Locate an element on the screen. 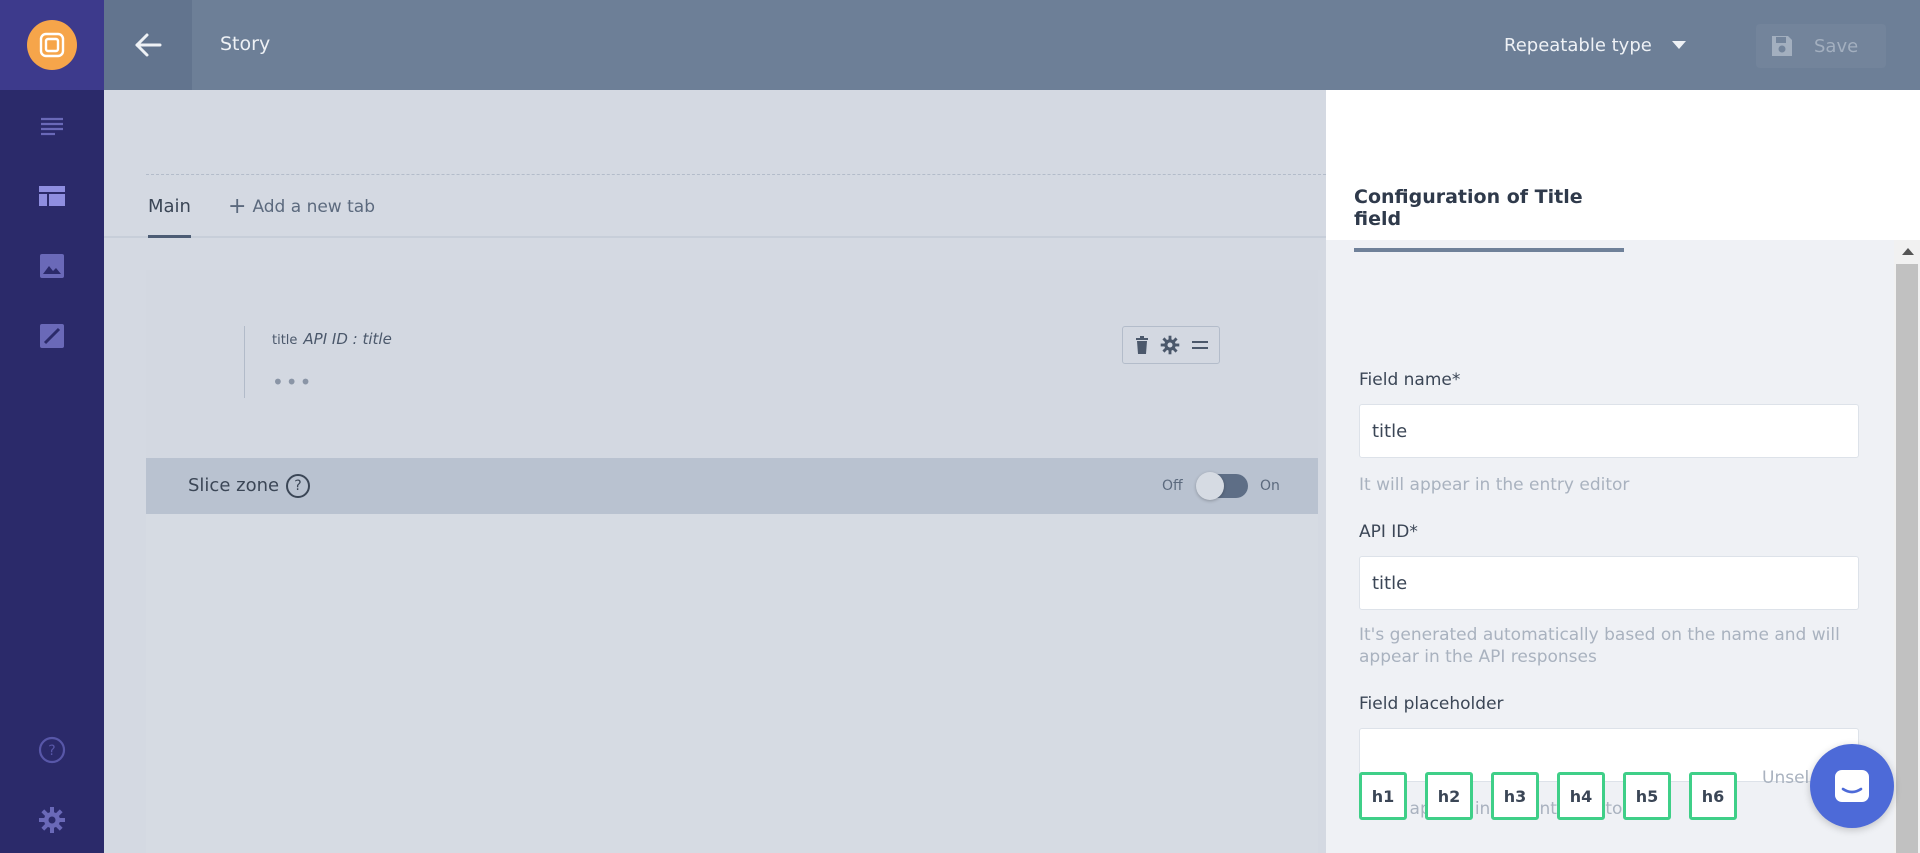 The image size is (1920, 853). tab-main: Main is located at coordinates (169, 212).